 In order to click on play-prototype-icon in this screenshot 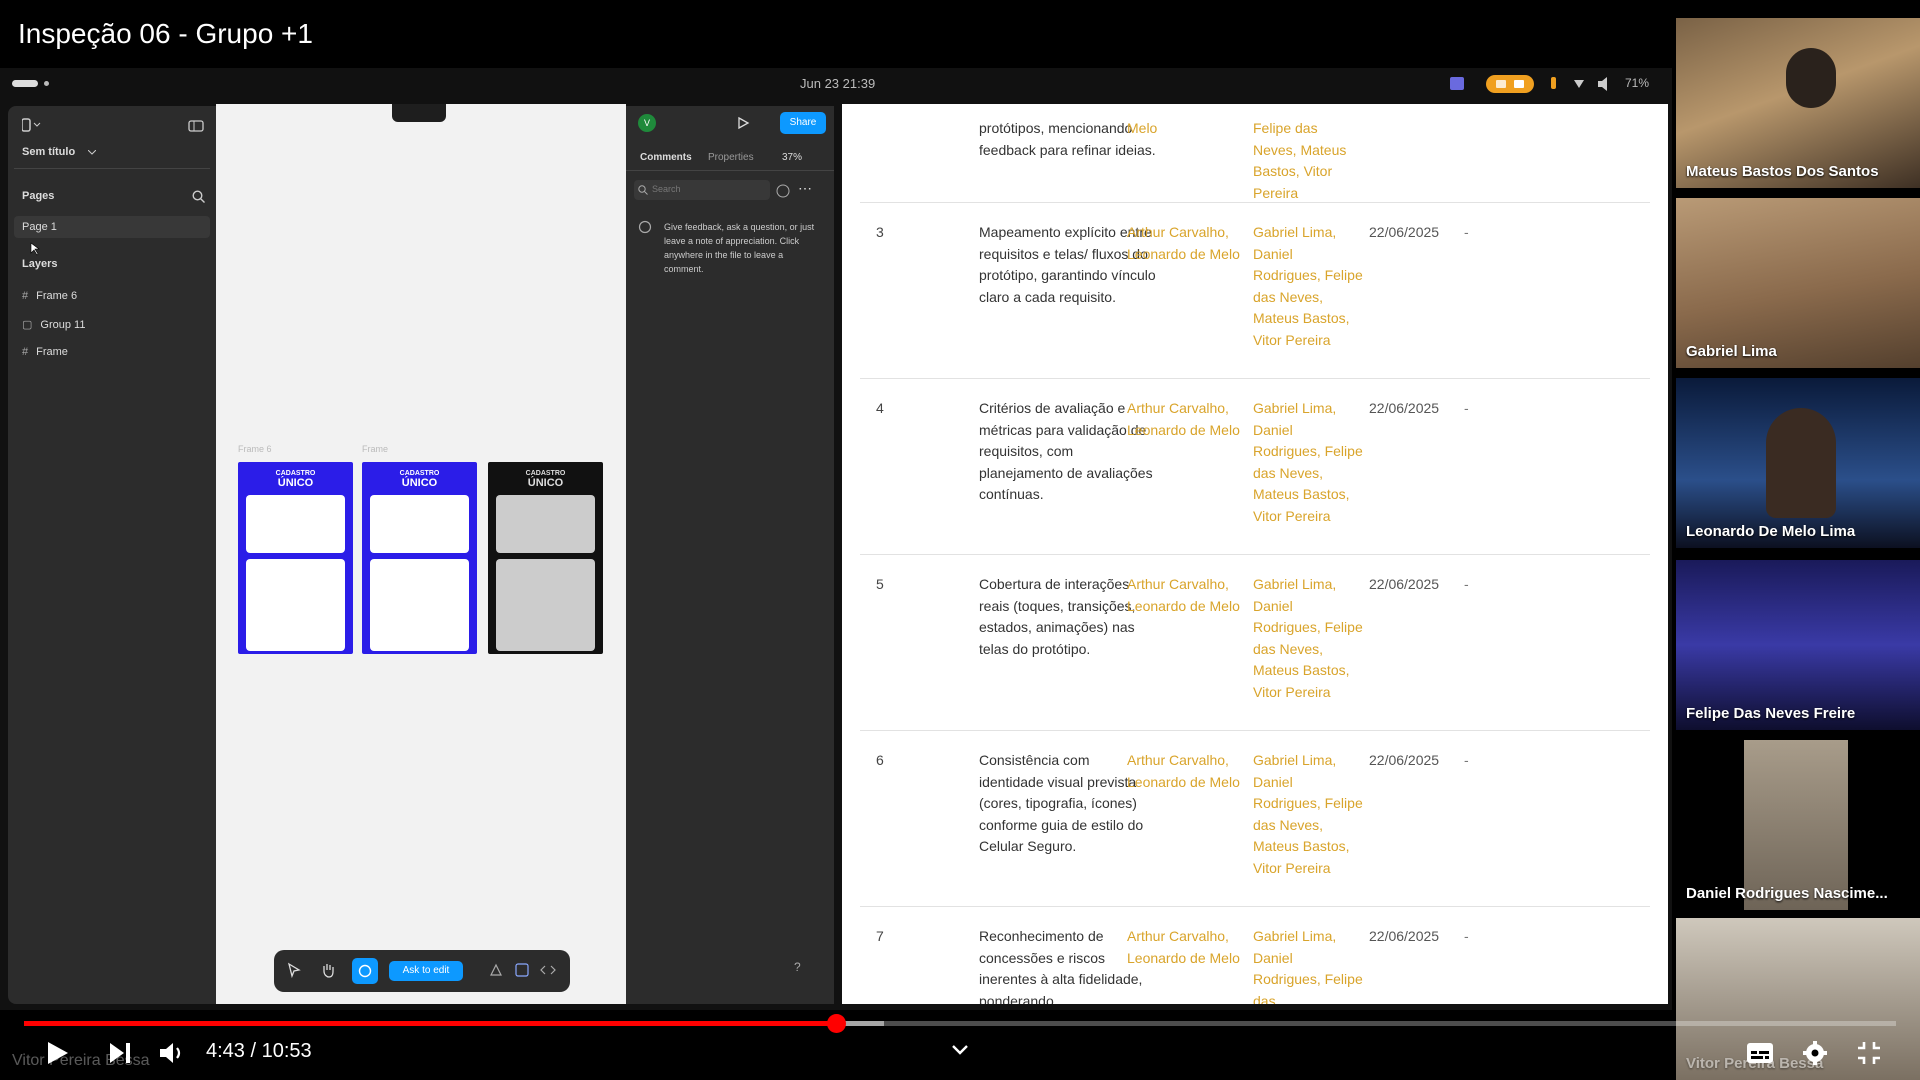, I will do `click(743, 123)`.